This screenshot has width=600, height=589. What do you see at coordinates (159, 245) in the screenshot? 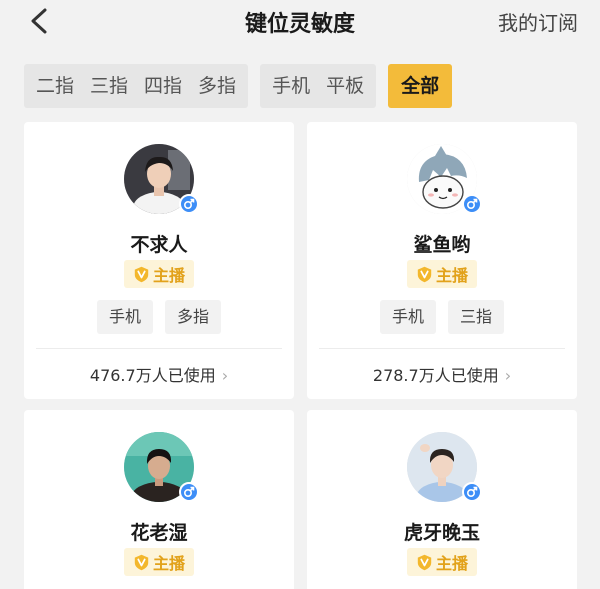
I see `streamer-name: 不求人` at bounding box center [159, 245].